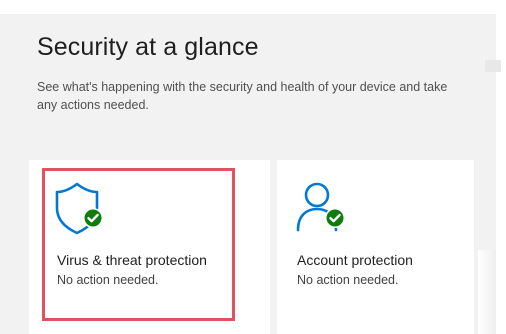  Describe the element at coordinates (253, 7) in the screenshot. I see `top-strip` at that location.